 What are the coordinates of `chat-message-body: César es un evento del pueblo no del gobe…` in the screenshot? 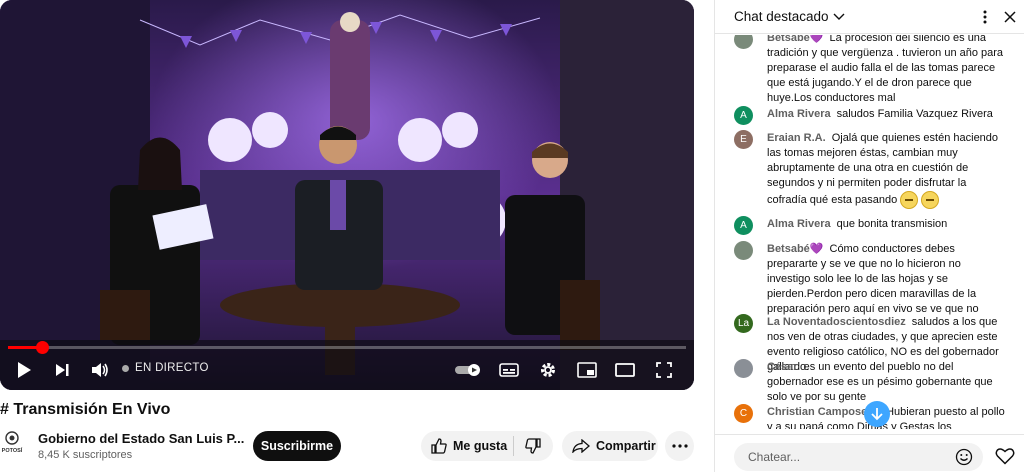 It's located at (887, 382).